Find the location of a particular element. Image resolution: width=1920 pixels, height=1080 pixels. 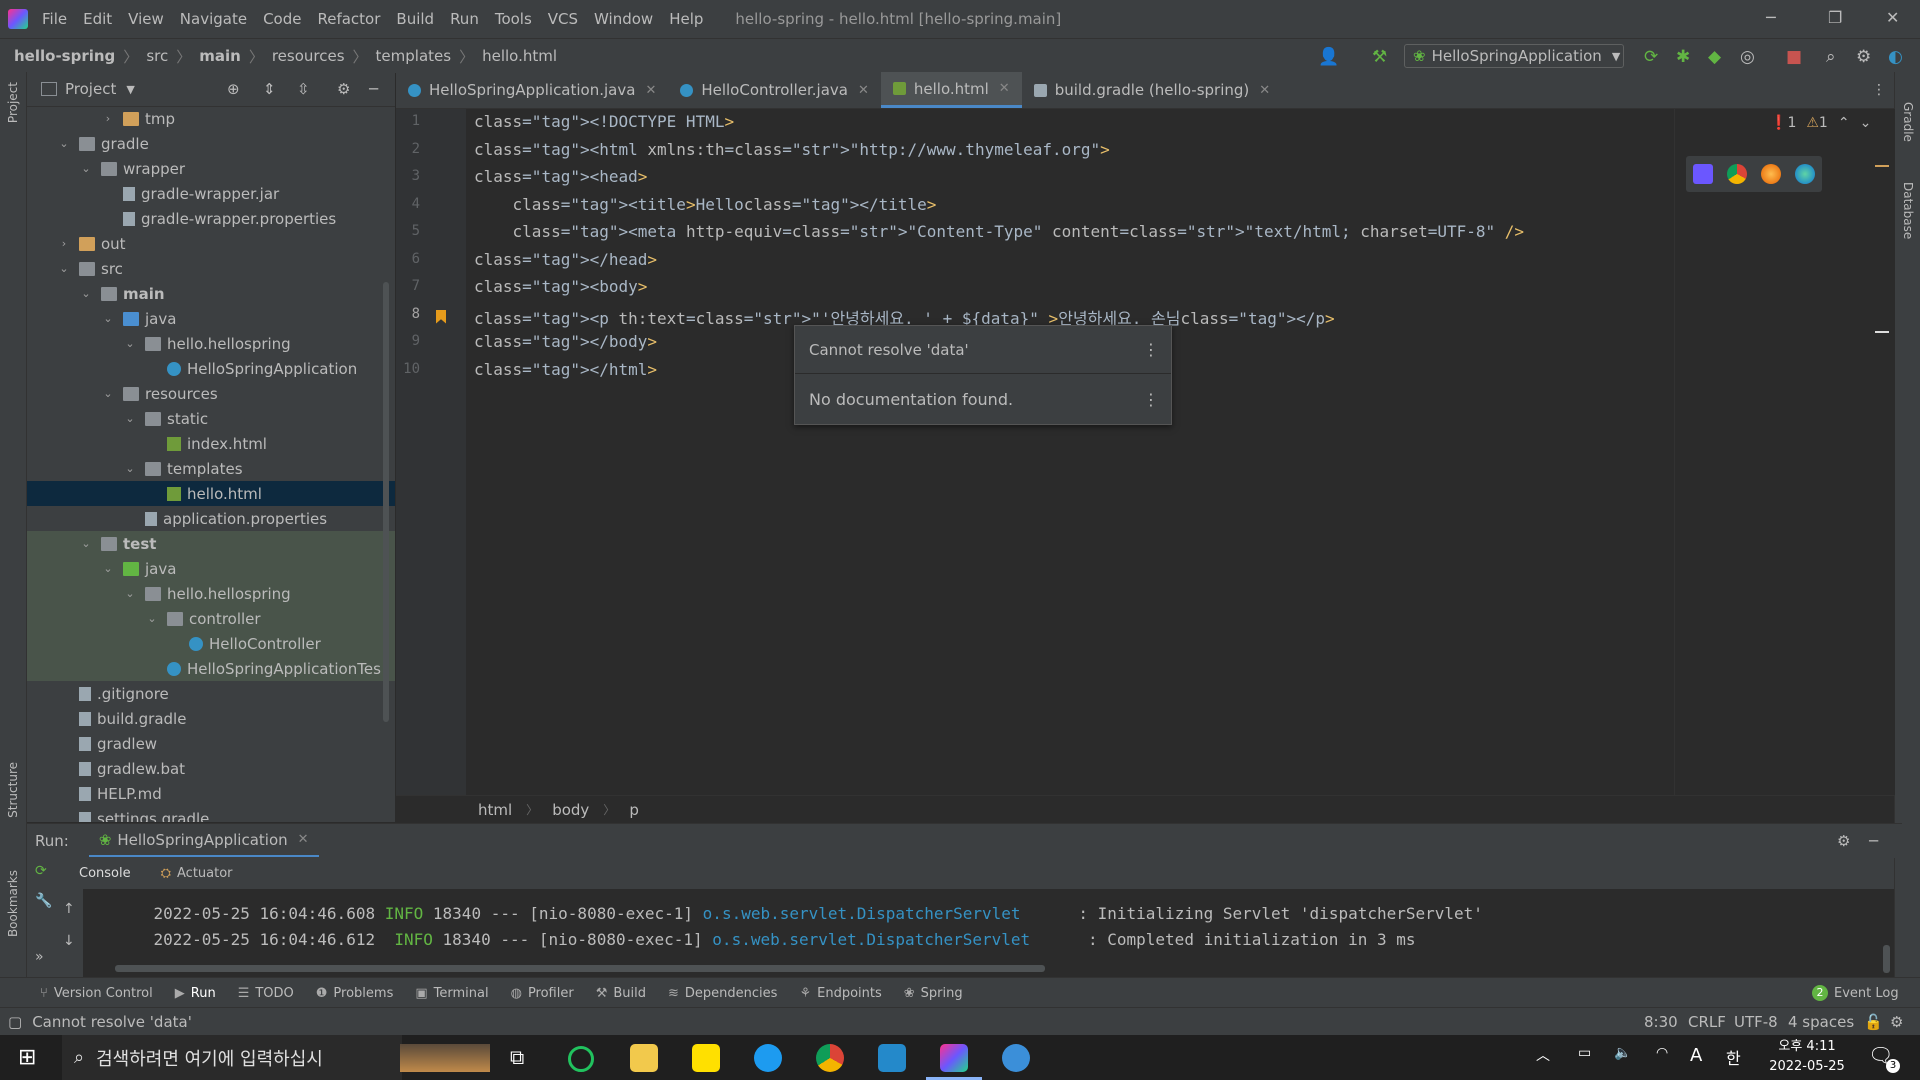

profiler-icon: ◎ is located at coordinates (1747, 57).